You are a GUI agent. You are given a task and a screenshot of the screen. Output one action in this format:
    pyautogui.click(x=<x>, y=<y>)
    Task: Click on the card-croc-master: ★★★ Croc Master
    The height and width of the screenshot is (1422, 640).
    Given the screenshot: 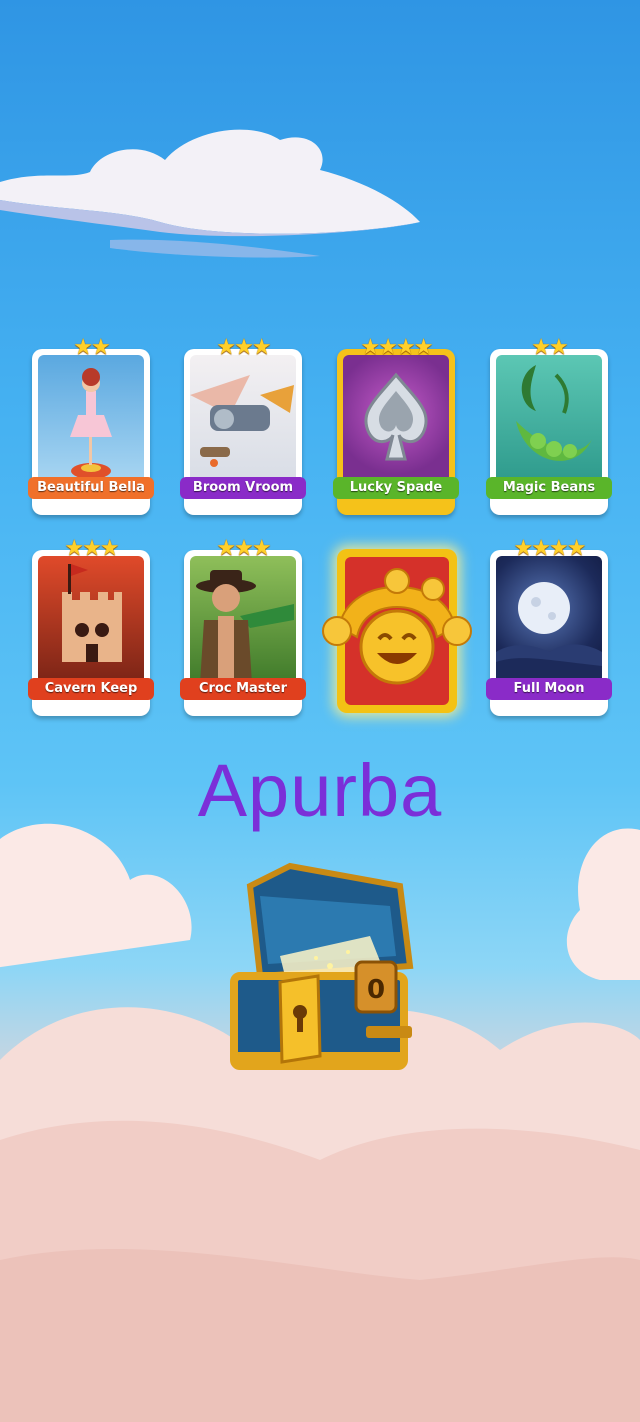 What is the action you would take?
    pyautogui.click(x=243, y=626)
    